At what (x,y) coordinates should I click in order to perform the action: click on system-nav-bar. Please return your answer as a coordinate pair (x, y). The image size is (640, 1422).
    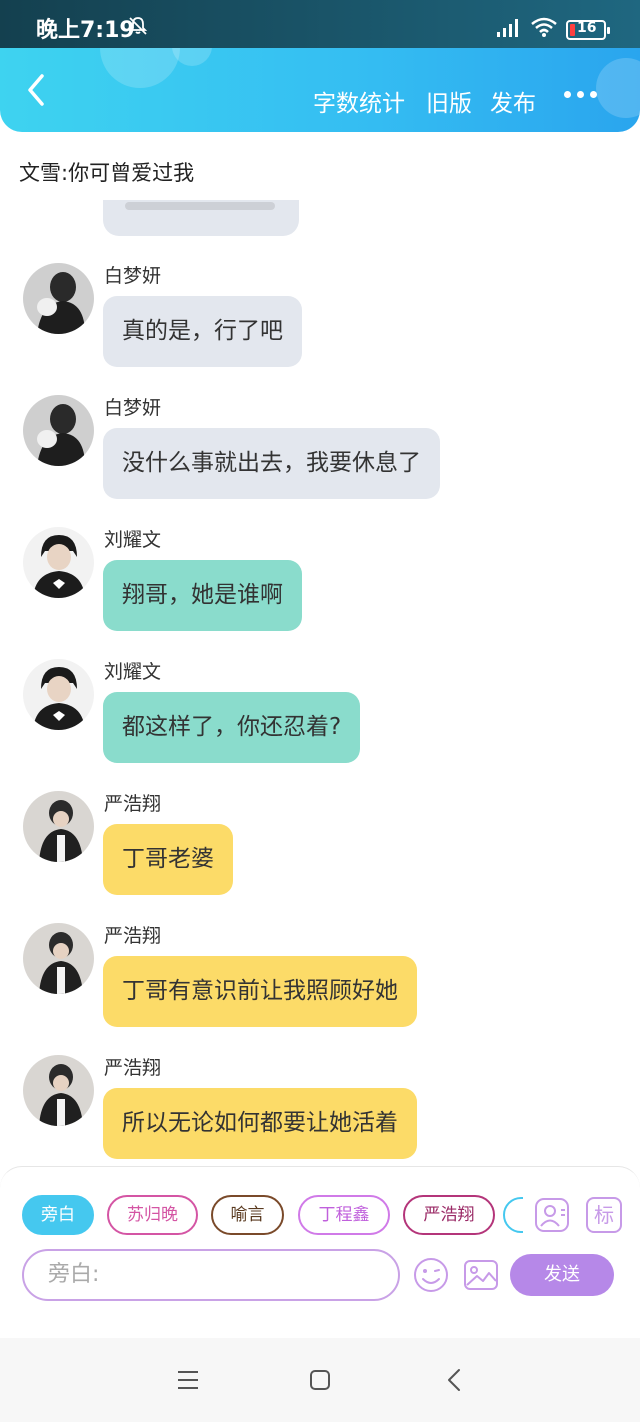
    Looking at the image, I should click on (320, 1380).